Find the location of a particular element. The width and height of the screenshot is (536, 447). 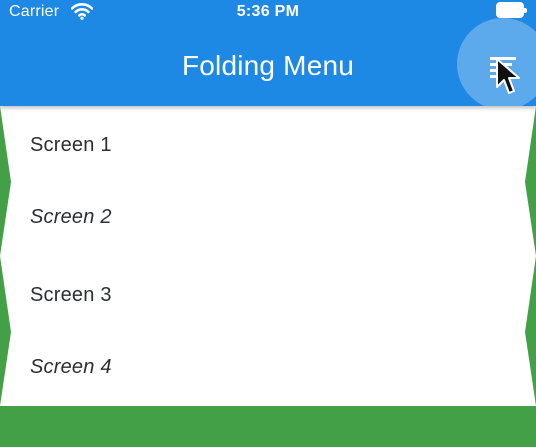

menu-item-screen-4: Screen 4 is located at coordinates (71, 367).